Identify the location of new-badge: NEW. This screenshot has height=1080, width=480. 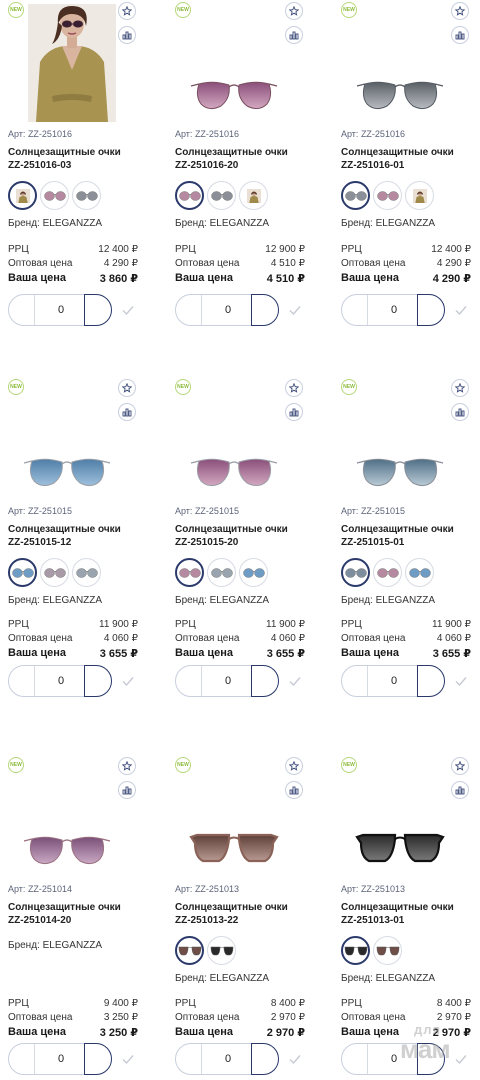
(16, 10).